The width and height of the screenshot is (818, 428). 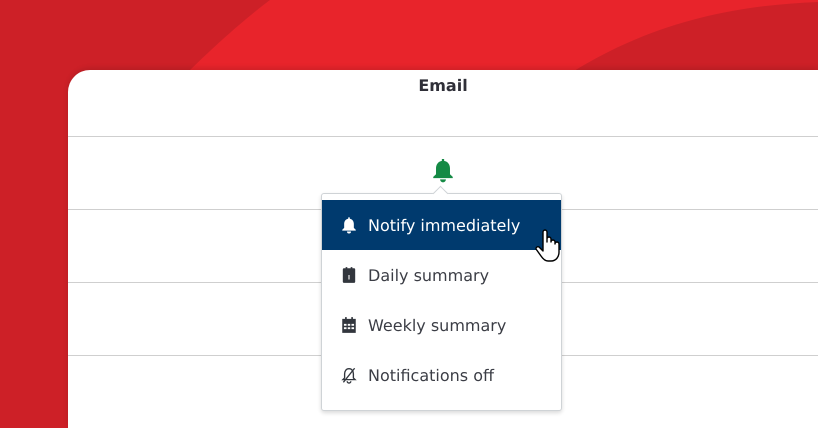 I want to click on menu-item: Notify immediately, so click(x=441, y=225).